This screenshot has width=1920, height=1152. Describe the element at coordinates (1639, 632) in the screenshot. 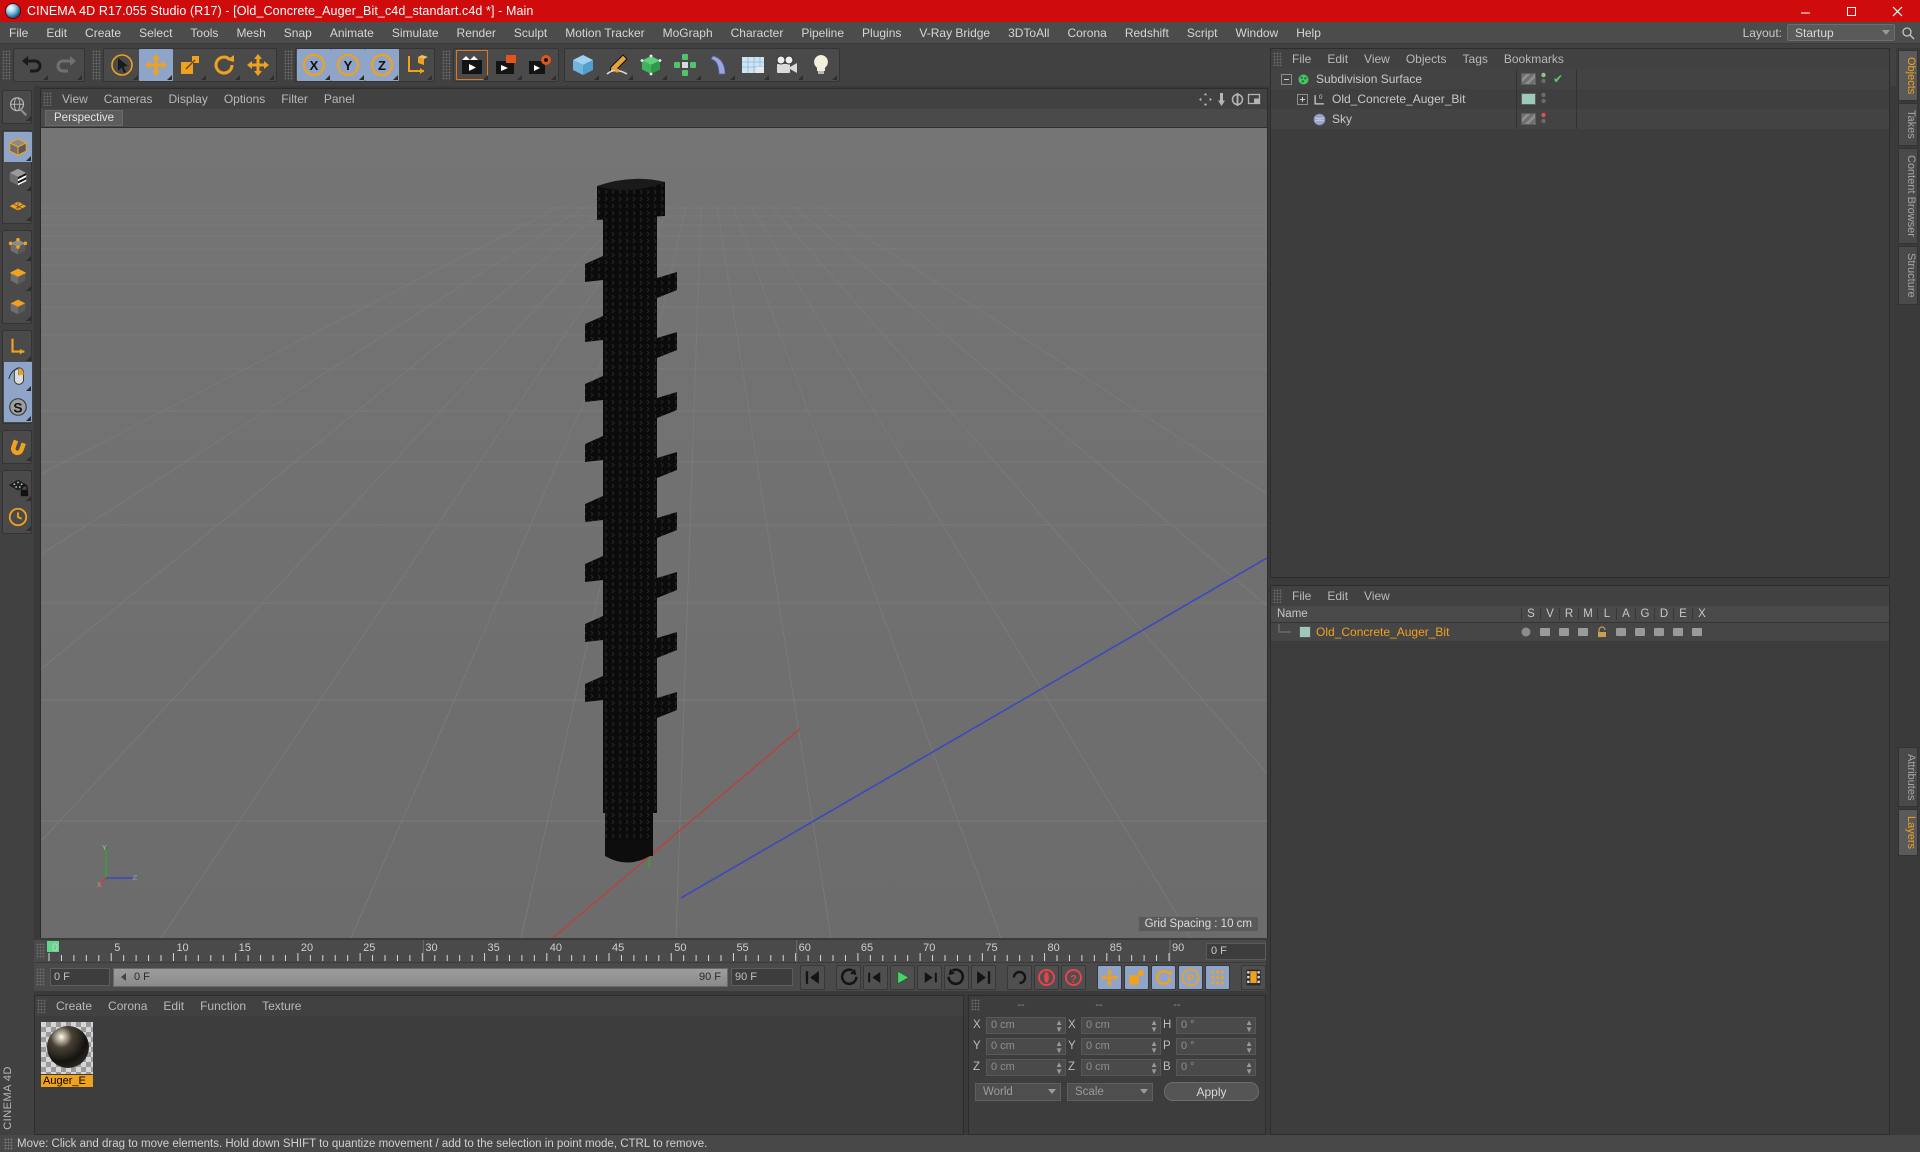

I see `layer-generator-icon` at that location.